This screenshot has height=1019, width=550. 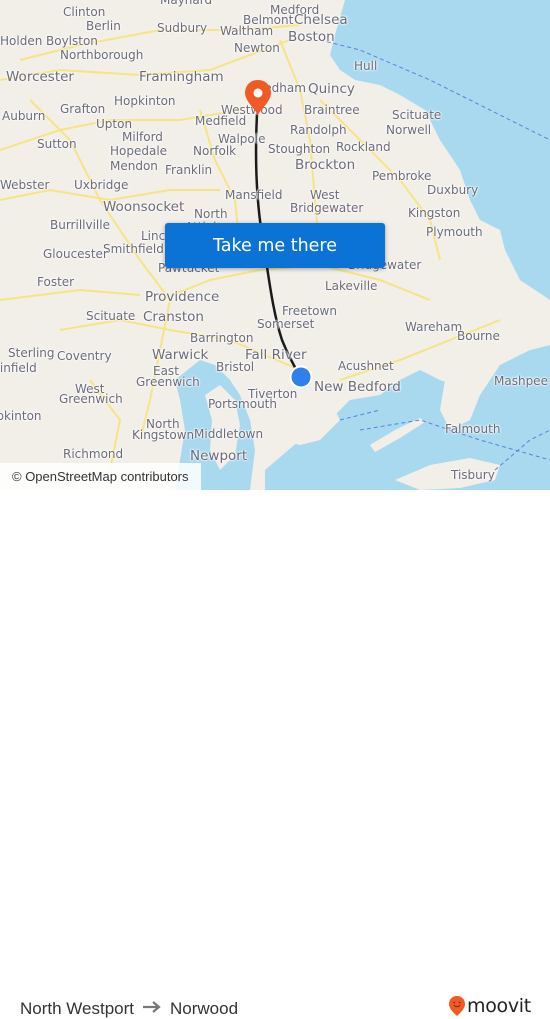 I want to click on map-label: Uxbridge, so click(x=101, y=185).